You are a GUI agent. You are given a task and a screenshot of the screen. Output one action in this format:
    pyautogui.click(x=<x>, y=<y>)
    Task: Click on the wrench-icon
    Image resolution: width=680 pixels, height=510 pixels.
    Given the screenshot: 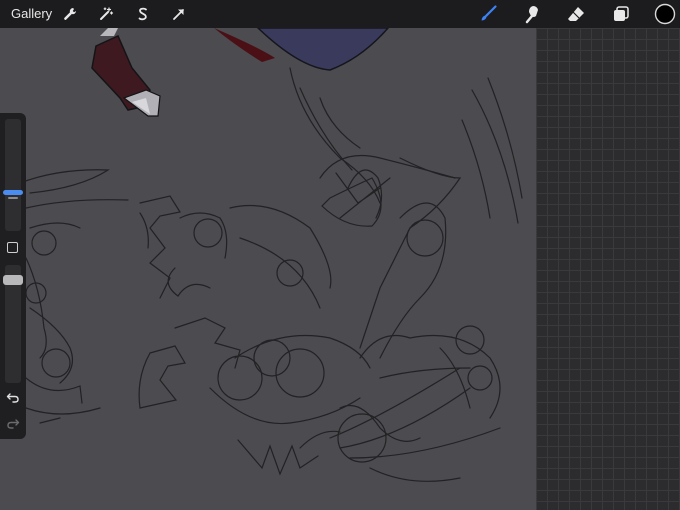 What is the action you would take?
    pyautogui.click(x=70, y=14)
    